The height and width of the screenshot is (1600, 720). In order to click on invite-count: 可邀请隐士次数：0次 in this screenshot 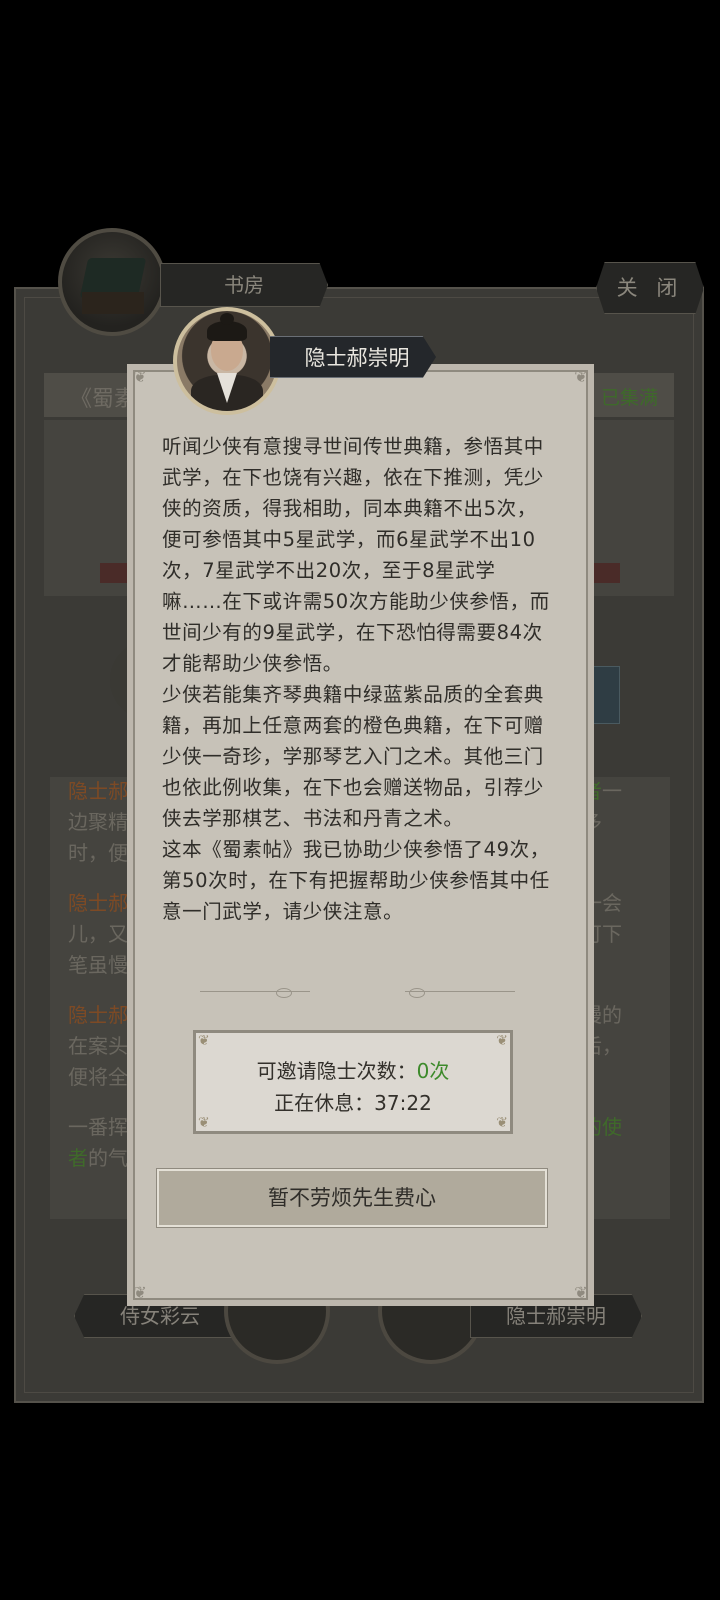, I will do `click(353, 1069)`.